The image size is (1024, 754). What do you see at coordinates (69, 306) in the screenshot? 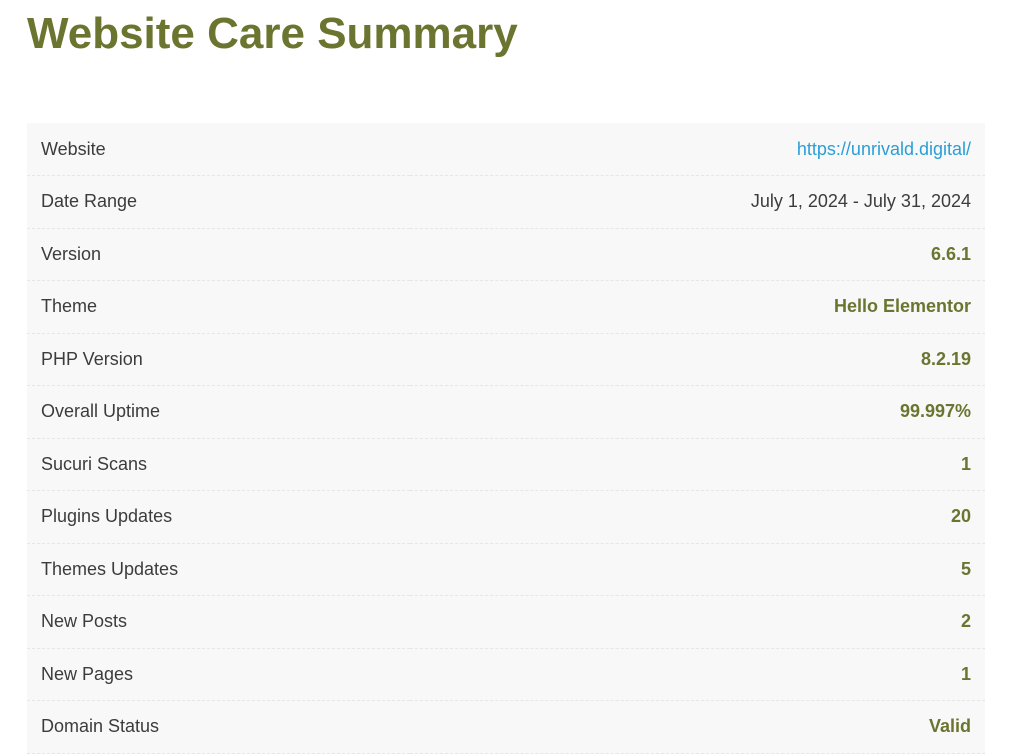
I see `row-label: Theme` at bounding box center [69, 306].